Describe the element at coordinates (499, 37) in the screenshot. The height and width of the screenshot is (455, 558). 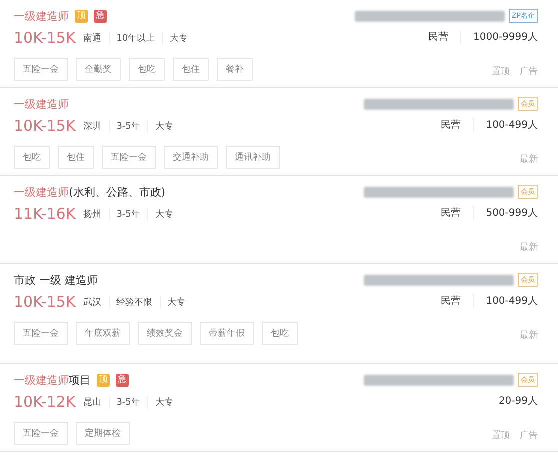
I see `company-detail: 1000-9999人` at that location.